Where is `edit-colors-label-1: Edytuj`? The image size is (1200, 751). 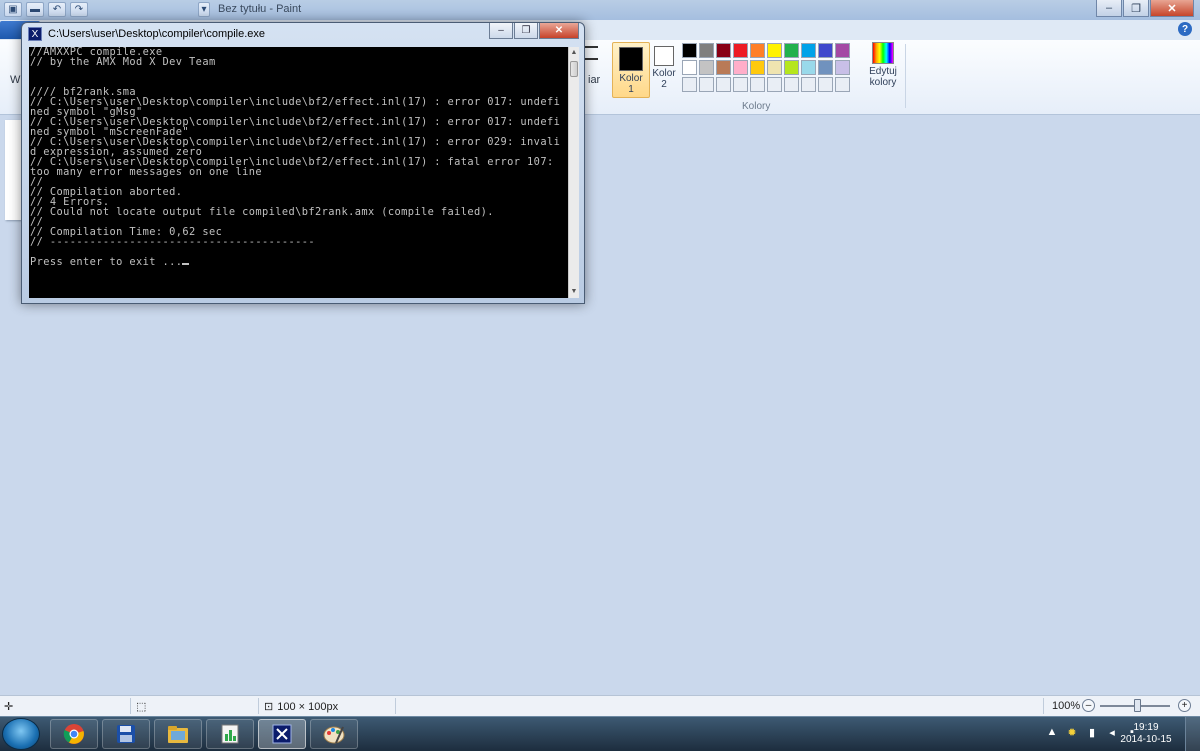
edit-colors-label-1: Edytuj is located at coordinates (883, 71).